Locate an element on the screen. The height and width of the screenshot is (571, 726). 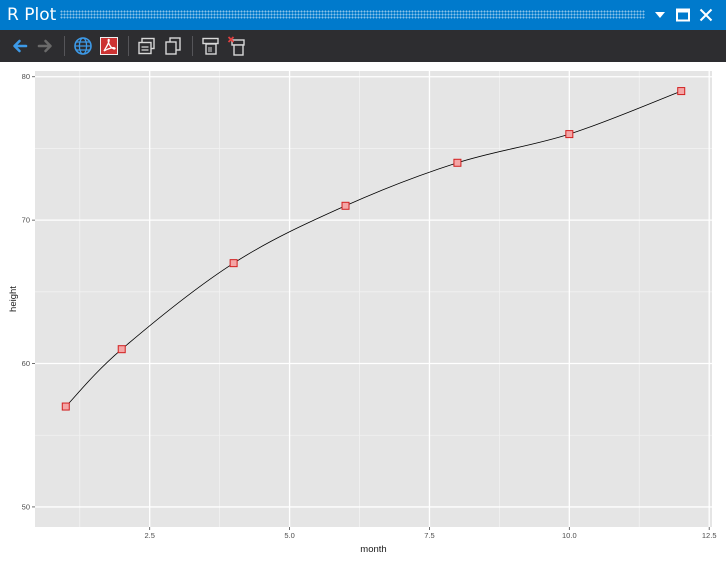
title-bar-grip is located at coordinates (352, 14).